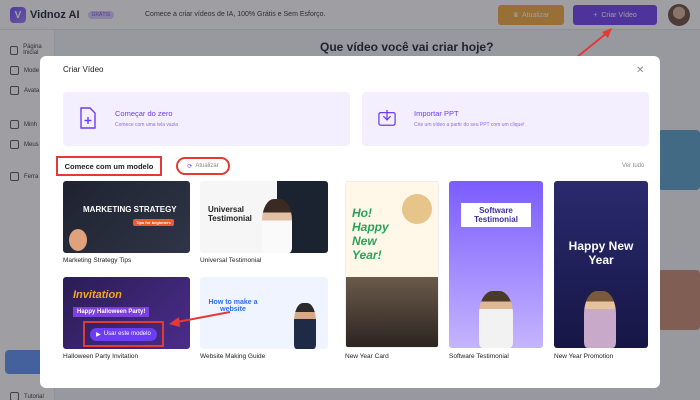 The image size is (700, 400). What do you see at coordinates (153, 222) in the screenshot?
I see `template-thumb-subtitle: Tips for beginners` at bounding box center [153, 222].